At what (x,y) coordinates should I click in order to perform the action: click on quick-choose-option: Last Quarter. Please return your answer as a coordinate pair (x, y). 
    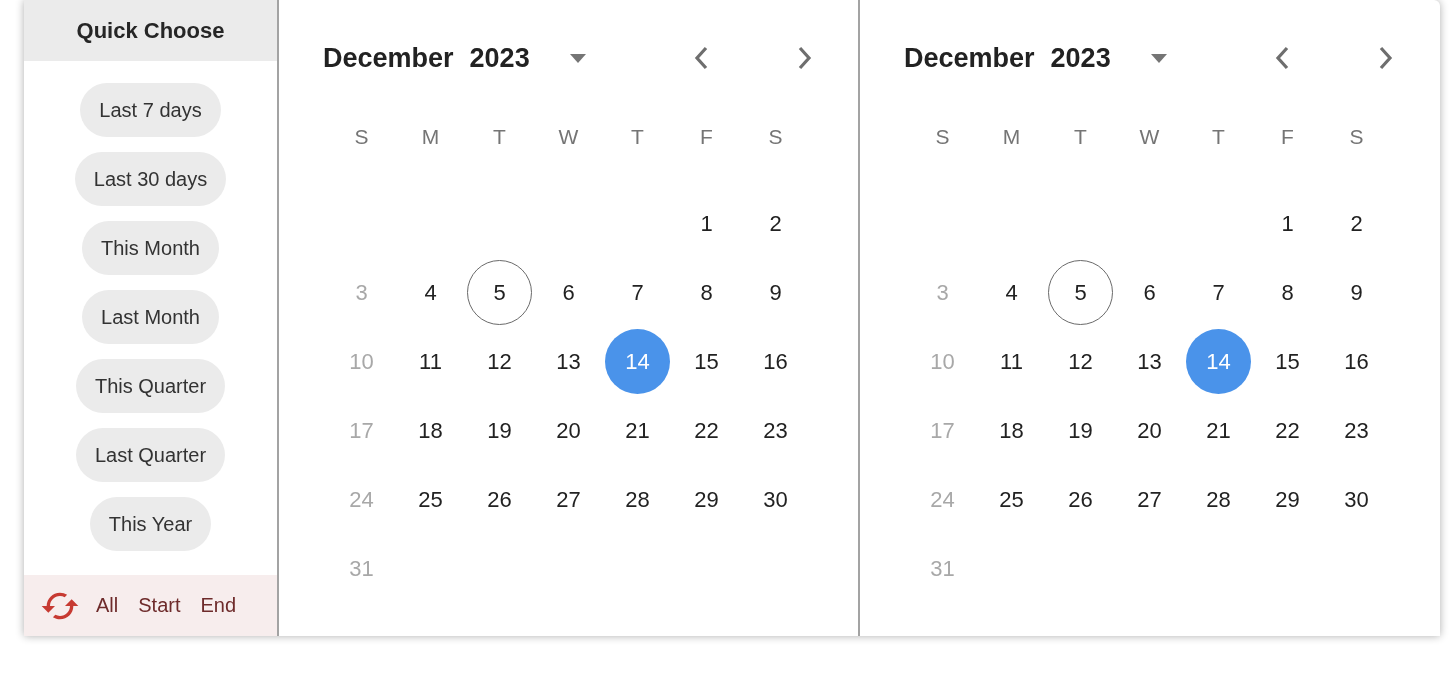
    Looking at the image, I should click on (150, 455).